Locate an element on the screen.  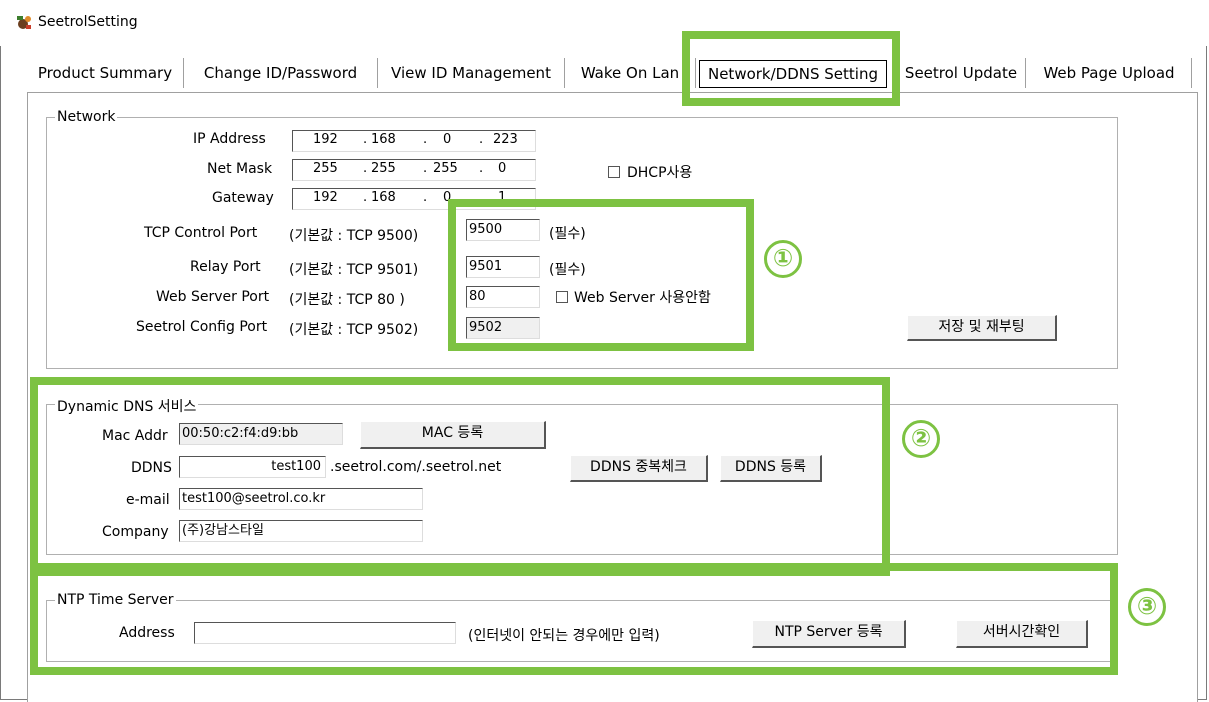
highlight-tab is located at coordinates (791, 68).